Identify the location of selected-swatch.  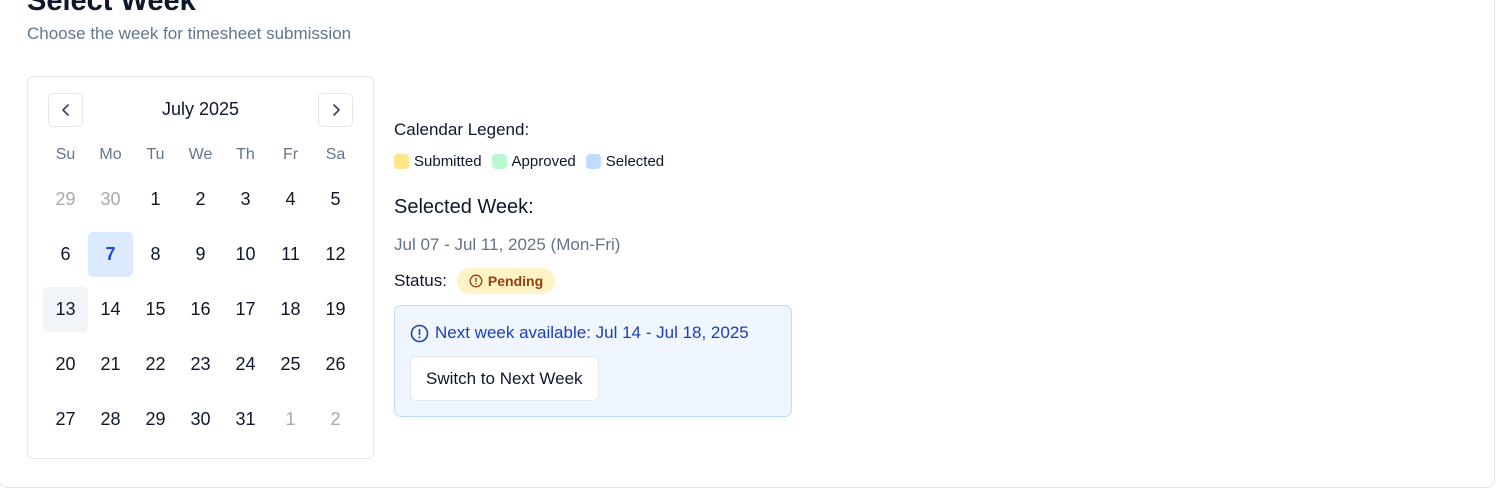
(593, 161).